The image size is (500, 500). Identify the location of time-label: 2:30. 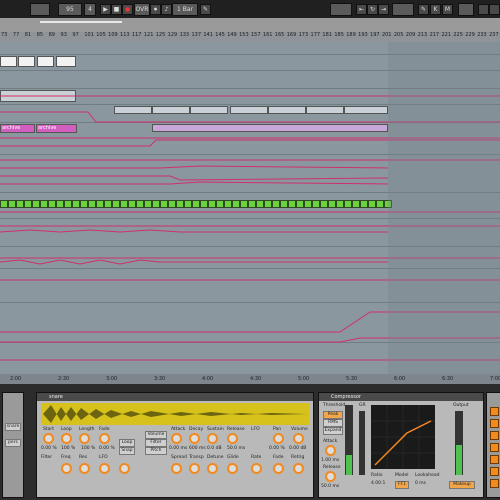
(64, 379).